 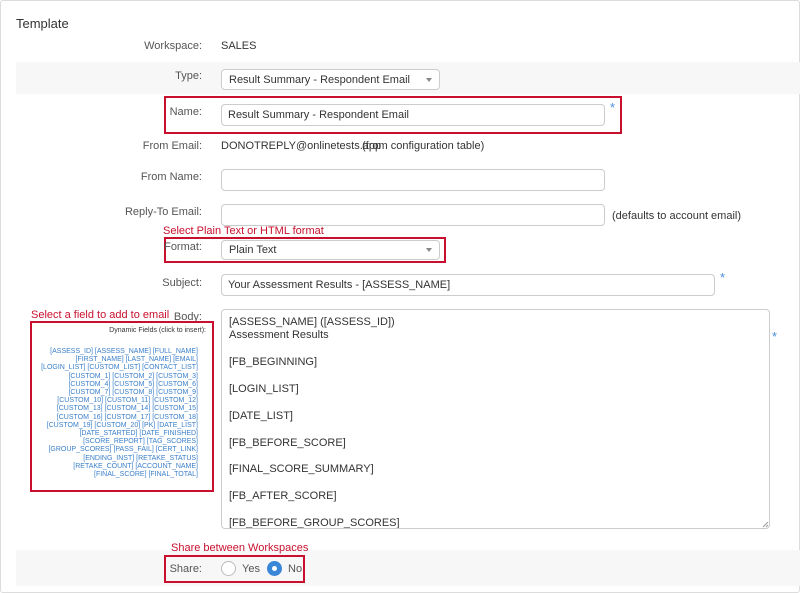 What do you see at coordinates (110, 352) in the screenshot?
I see `dynamic-field-line: [ASSESS_ID] [ASSESS_NAME] [FULL_NAME]` at bounding box center [110, 352].